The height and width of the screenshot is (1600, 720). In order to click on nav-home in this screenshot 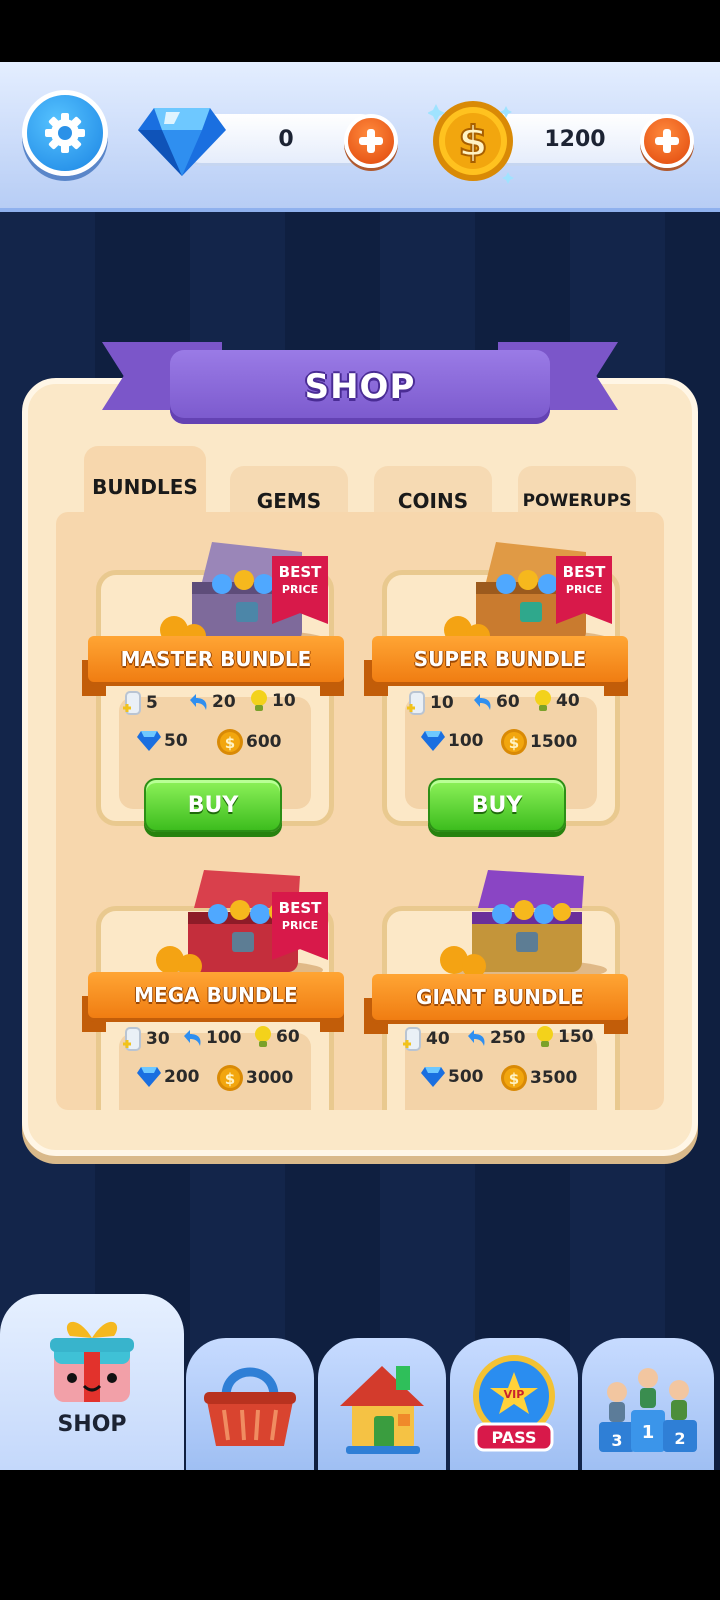, I will do `click(382, 1404)`.